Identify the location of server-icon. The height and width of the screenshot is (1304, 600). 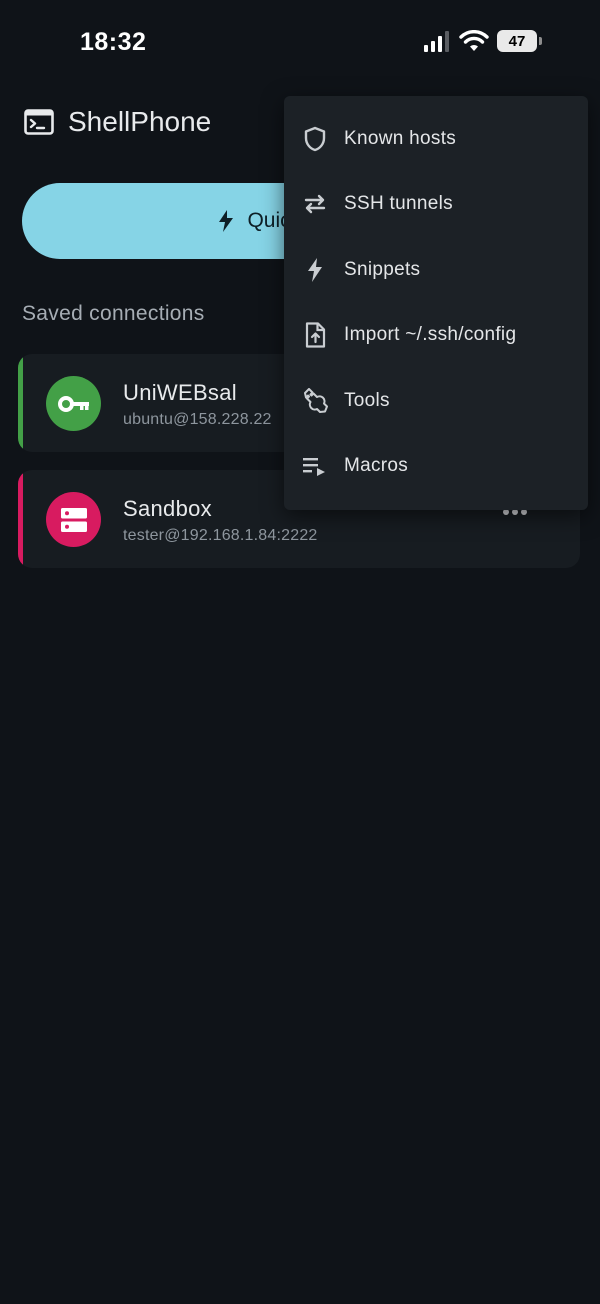
(73, 519).